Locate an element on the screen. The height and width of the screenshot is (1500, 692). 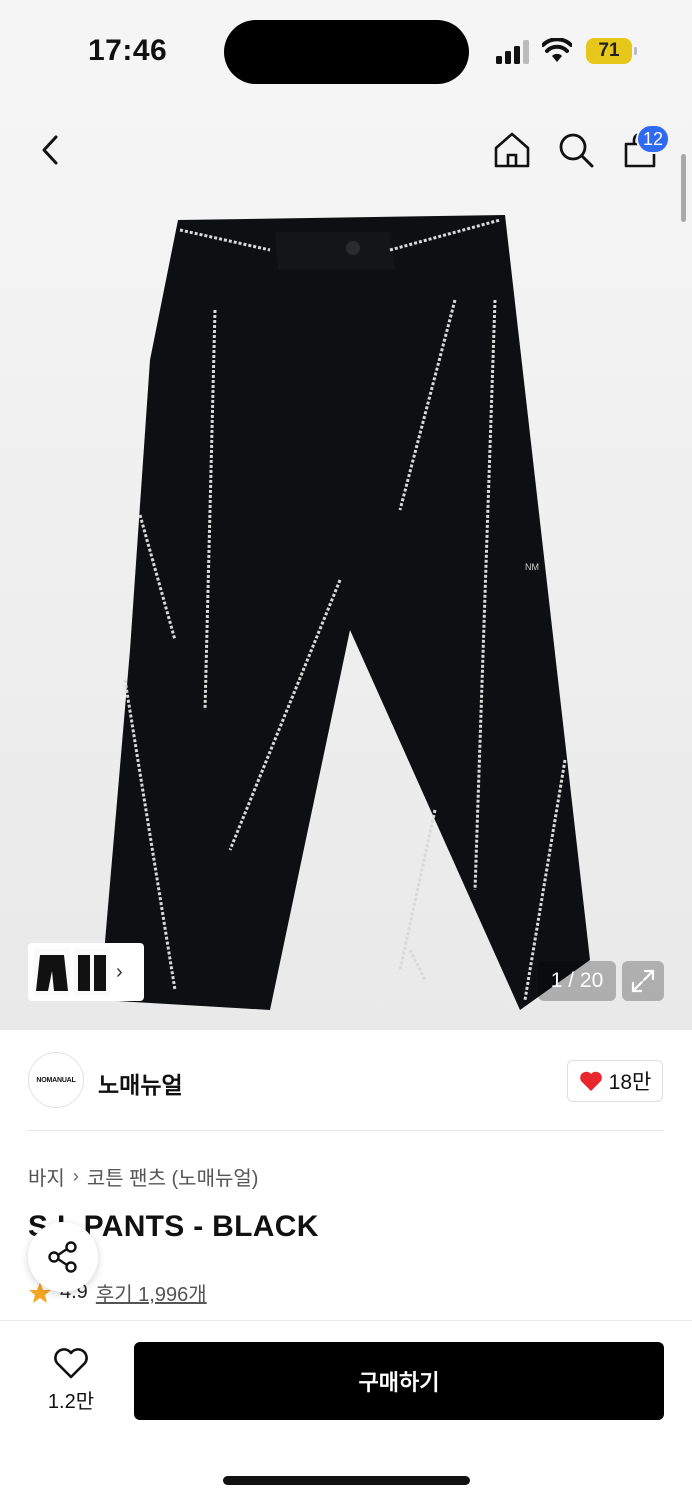
search-icon is located at coordinates (576, 150).